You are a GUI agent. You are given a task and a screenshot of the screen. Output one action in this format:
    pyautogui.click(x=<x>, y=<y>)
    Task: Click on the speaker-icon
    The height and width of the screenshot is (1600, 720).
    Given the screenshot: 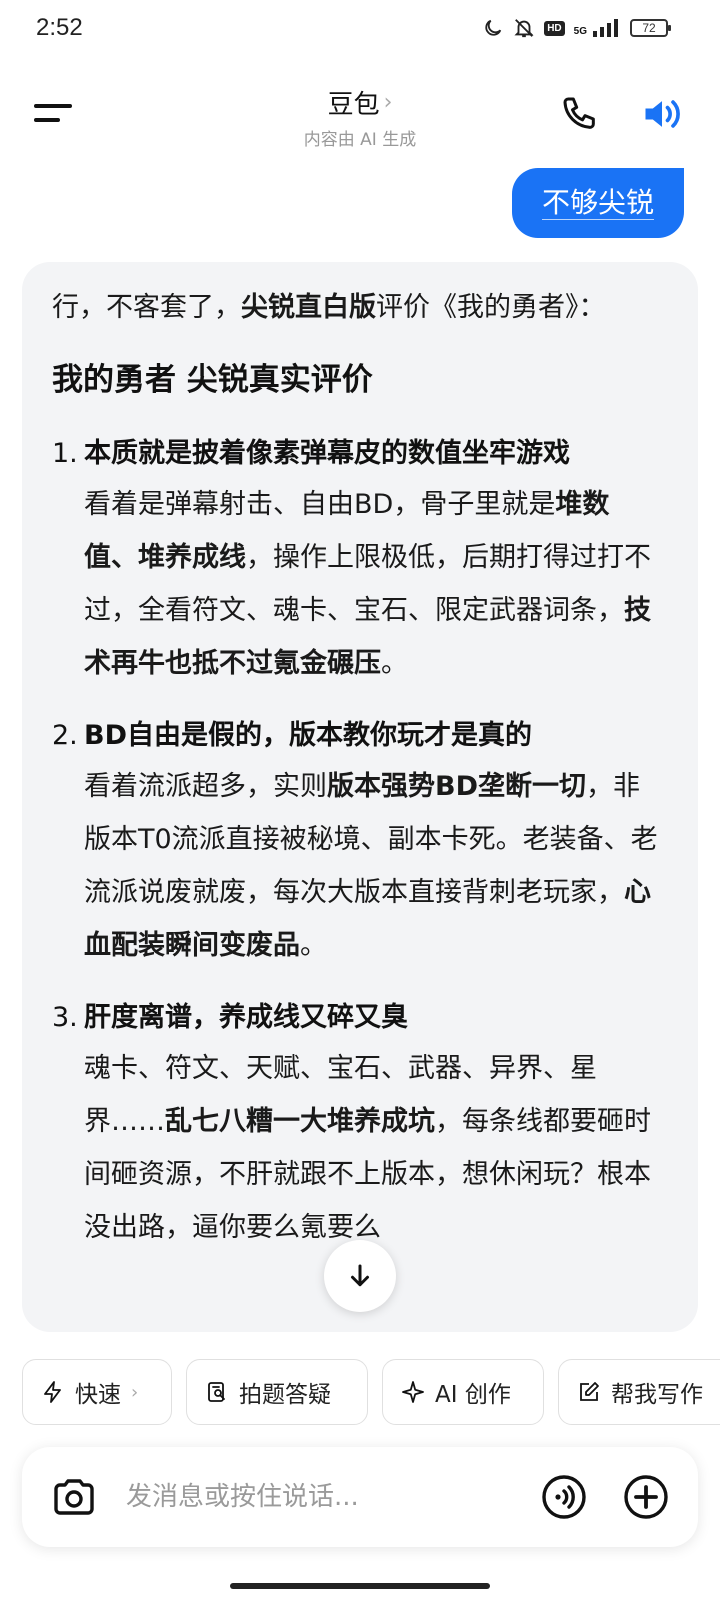 What is the action you would take?
    pyautogui.click(x=662, y=114)
    